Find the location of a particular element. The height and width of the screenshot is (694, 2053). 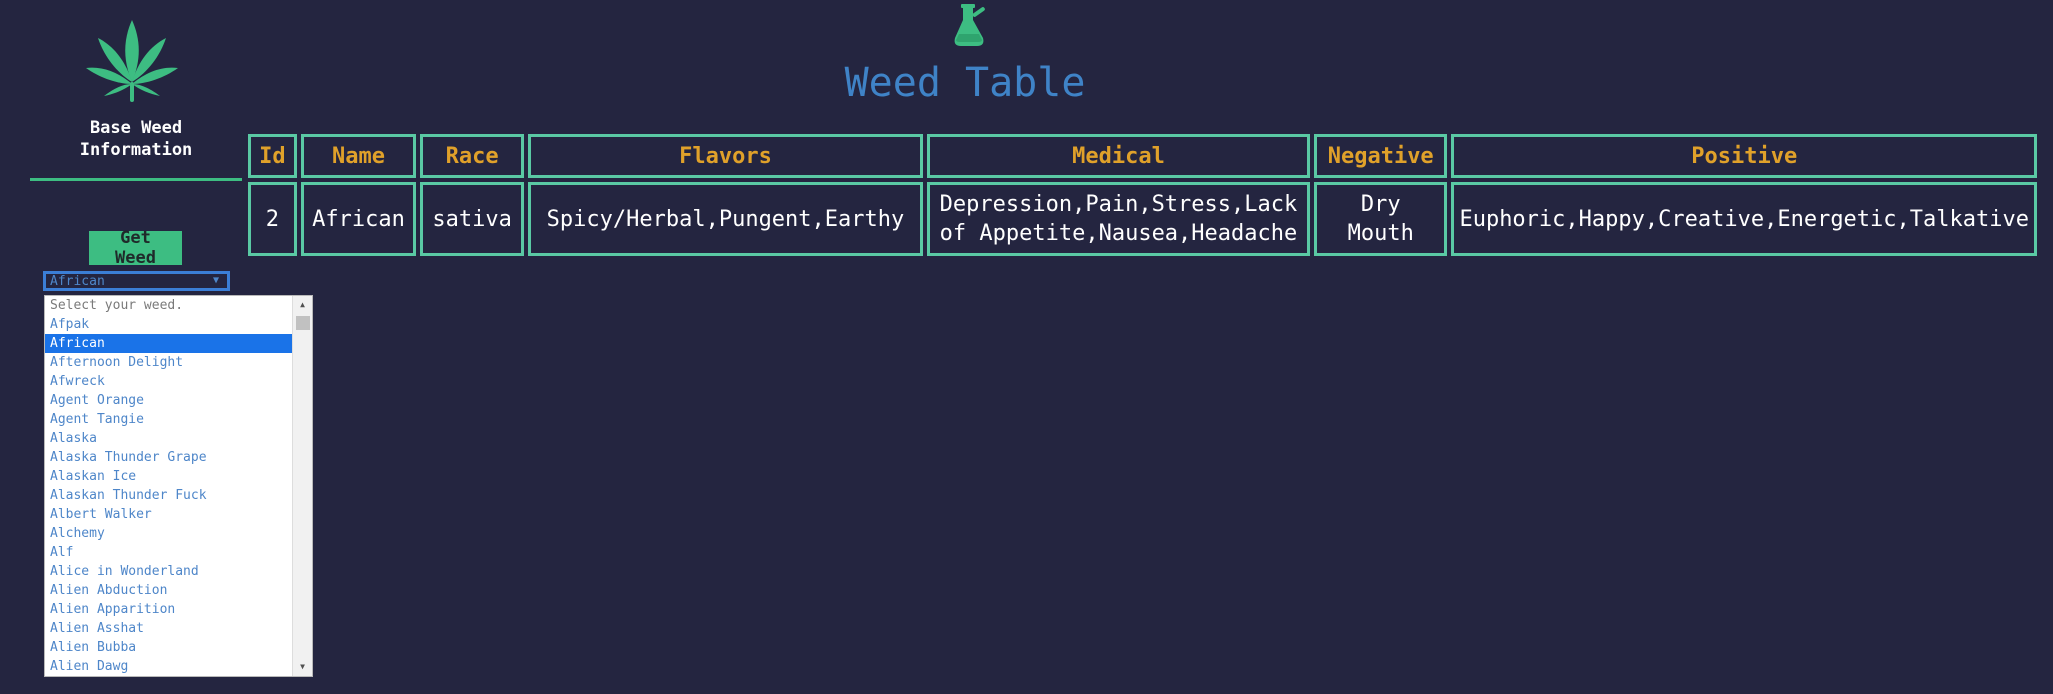

cannabis-leaf-icon is located at coordinates (132, 61).